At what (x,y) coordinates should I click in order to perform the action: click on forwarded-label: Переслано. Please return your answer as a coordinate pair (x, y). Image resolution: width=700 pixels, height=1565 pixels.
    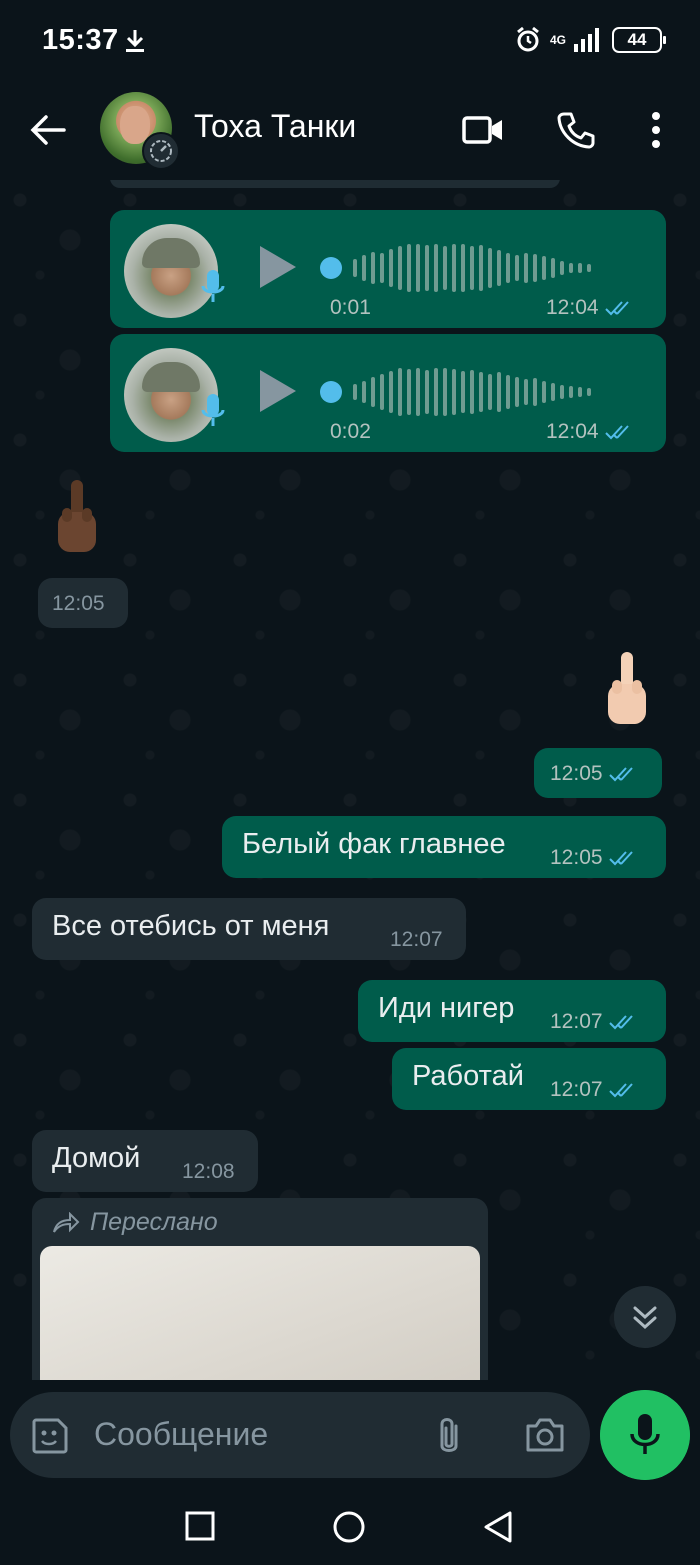
    Looking at the image, I should click on (154, 1222).